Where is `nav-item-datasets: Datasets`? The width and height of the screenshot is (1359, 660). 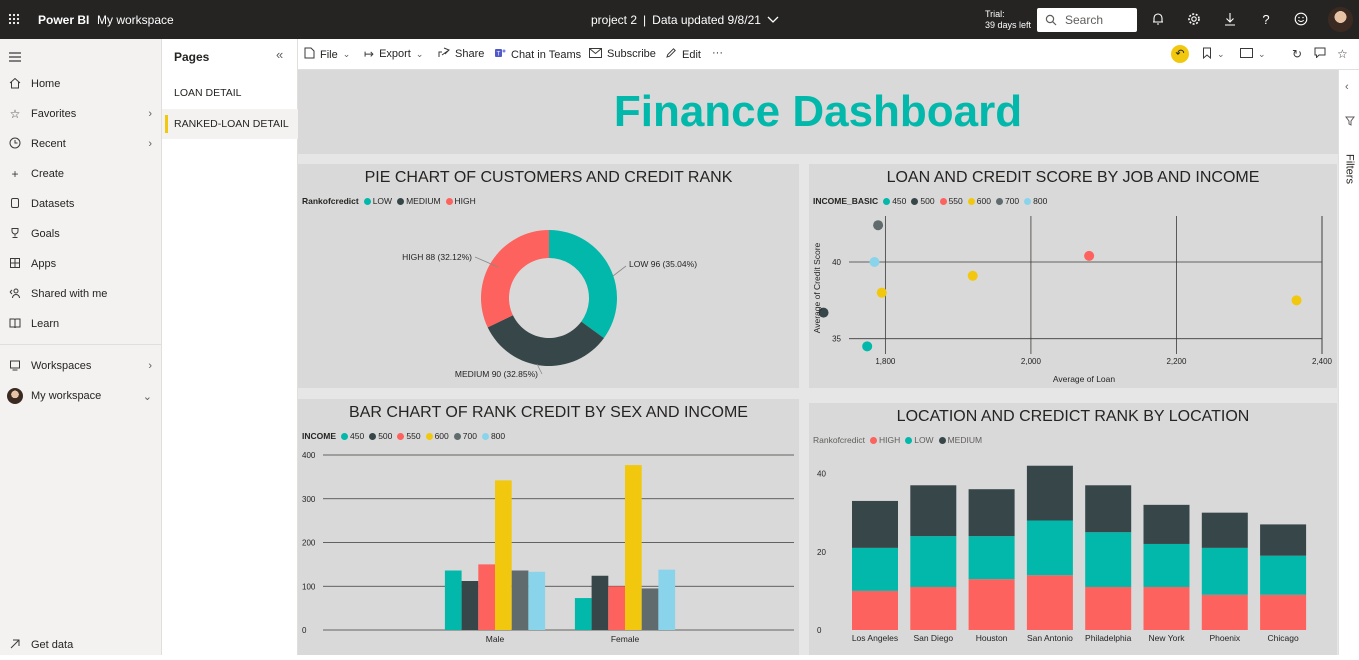 nav-item-datasets: Datasets is located at coordinates (81, 204).